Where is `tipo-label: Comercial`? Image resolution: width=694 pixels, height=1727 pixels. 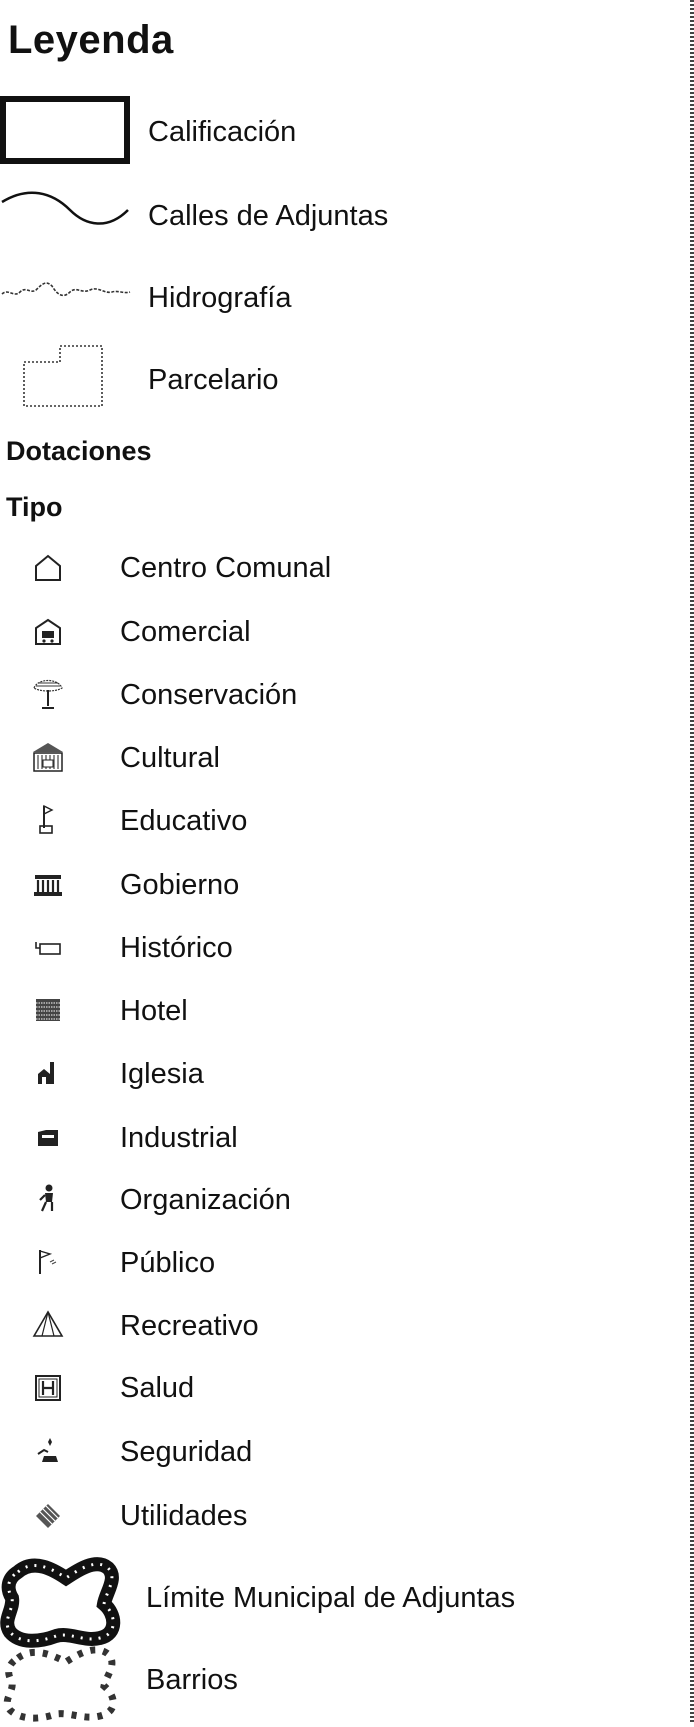 tipo-label: Comercial is located at coordinates (185, 632).